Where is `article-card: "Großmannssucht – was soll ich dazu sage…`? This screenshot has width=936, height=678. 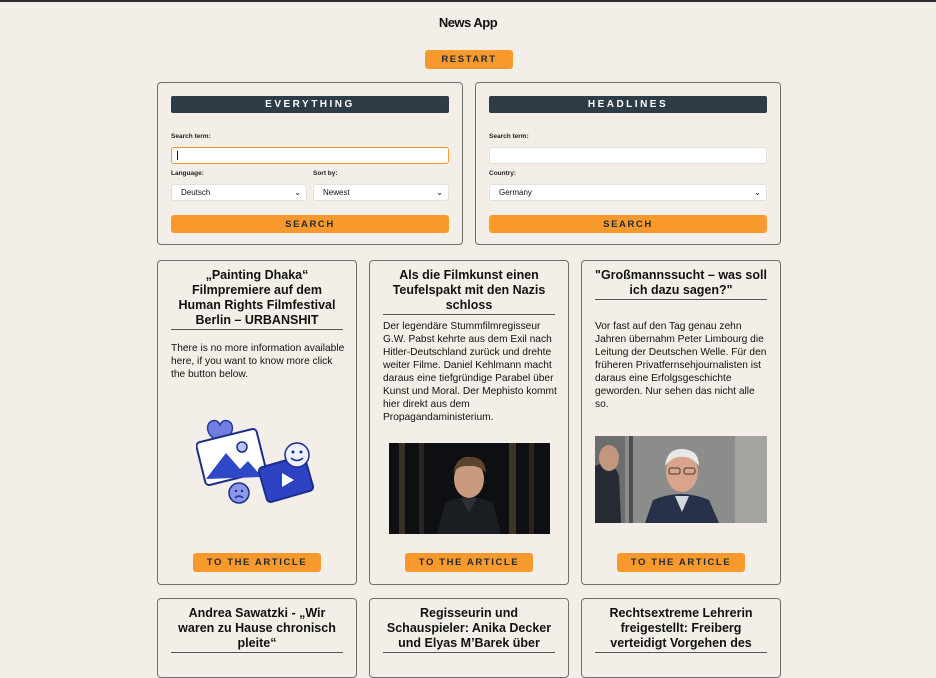
article-card: "Großmannssucht – was soll ich dazu sage… is located at coordinates (681, 422).